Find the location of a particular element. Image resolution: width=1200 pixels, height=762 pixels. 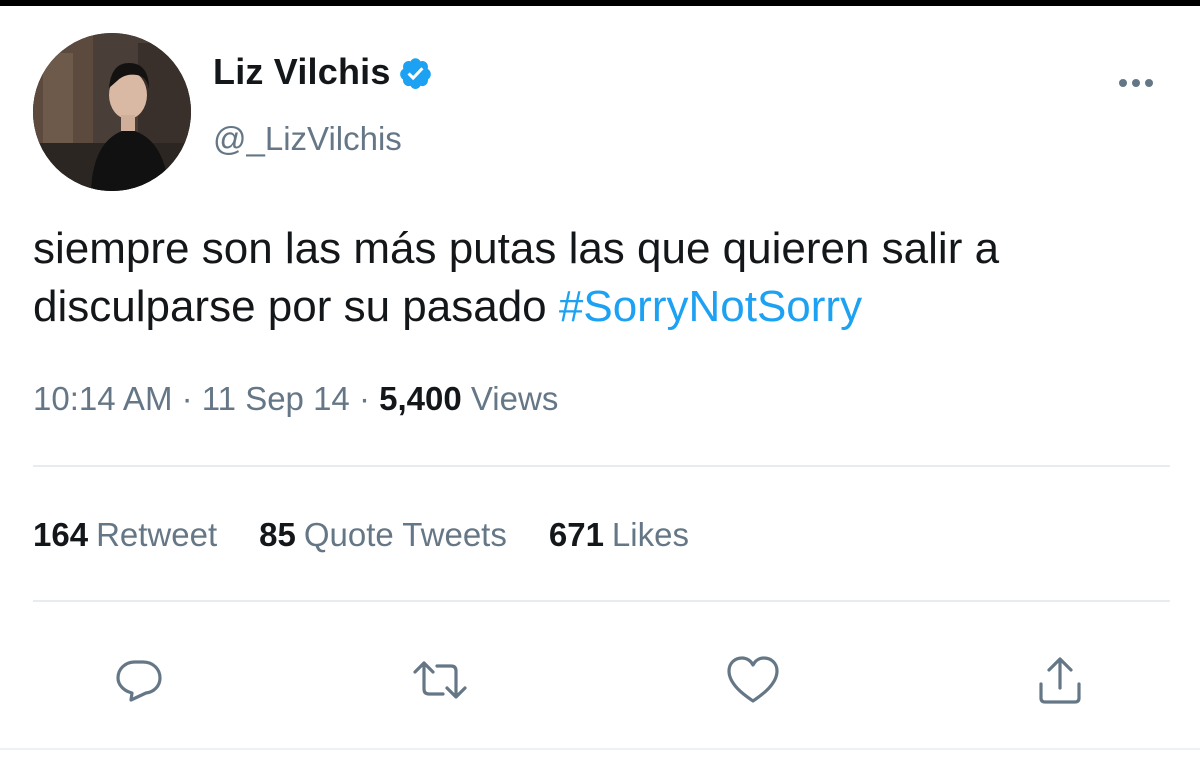

share-button is located at coordinates (1060, 680).